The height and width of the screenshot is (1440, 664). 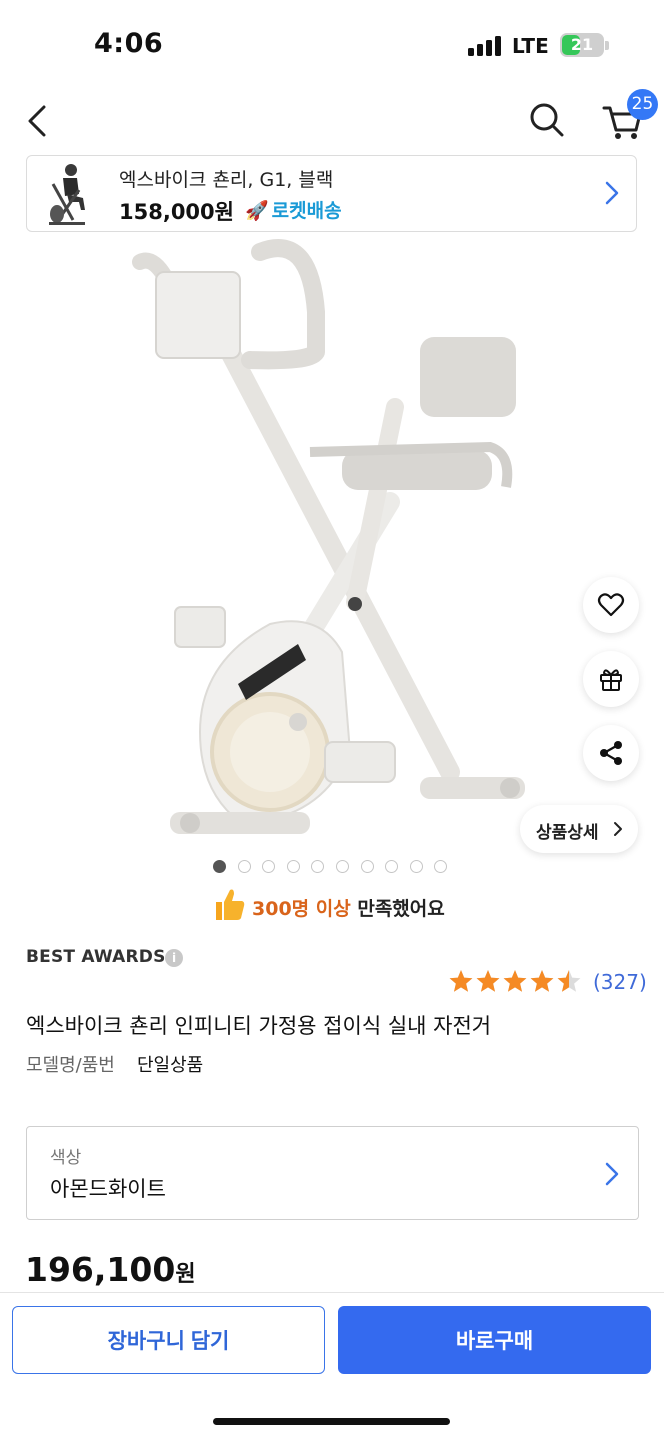 What do you see at coordinates (257, 211) in the screenshot?
I see `rocket-icon: 🚀` at bounding box center [257, 211].